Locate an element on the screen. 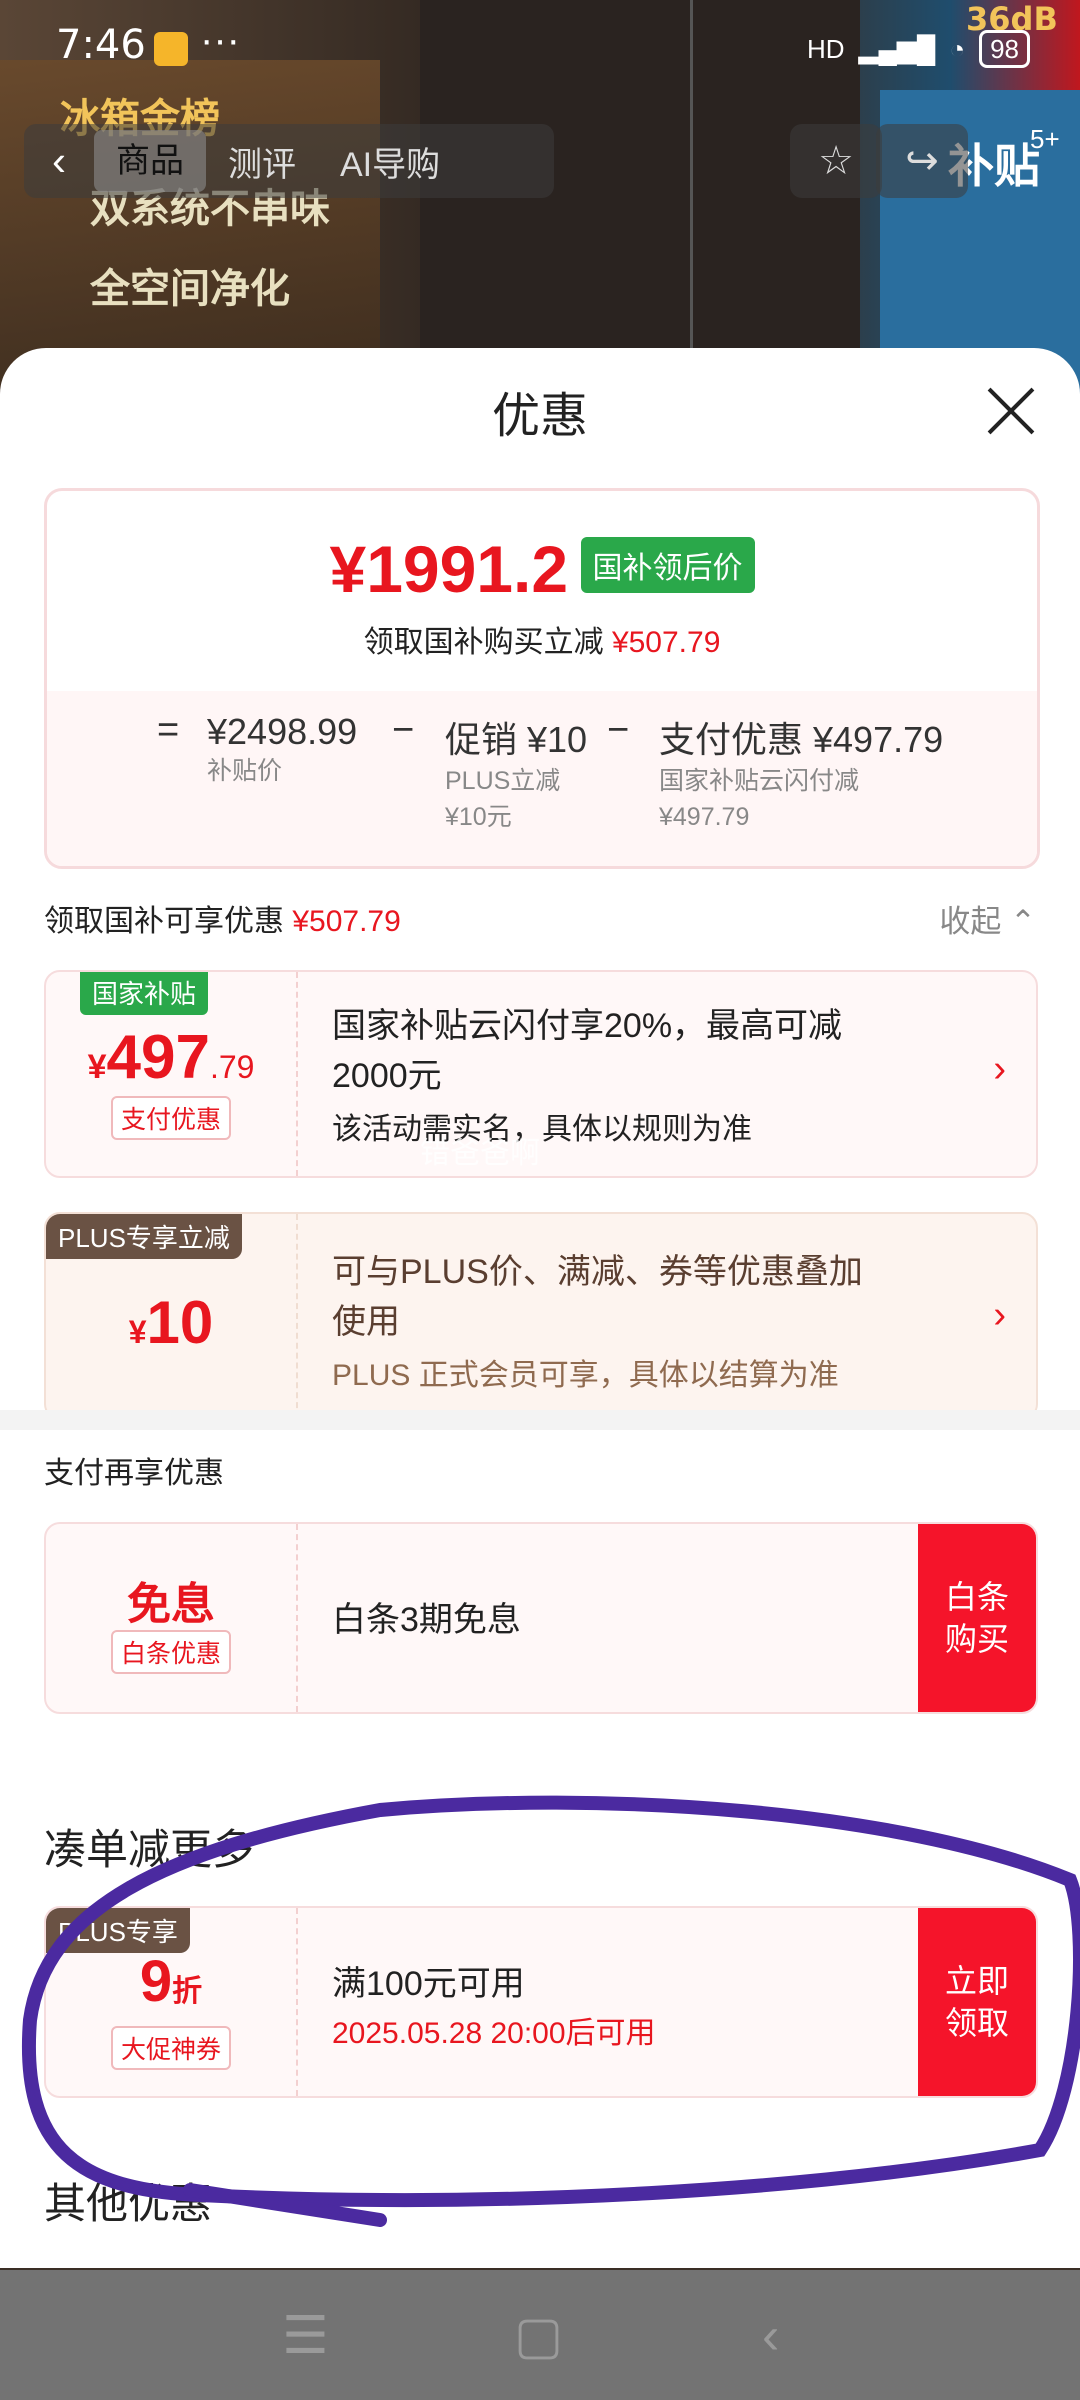 The height and width of the screenshot is (2400, 1080). coupon-tag-wrap: 白条优惠 is located at coordinates (171, 1652).